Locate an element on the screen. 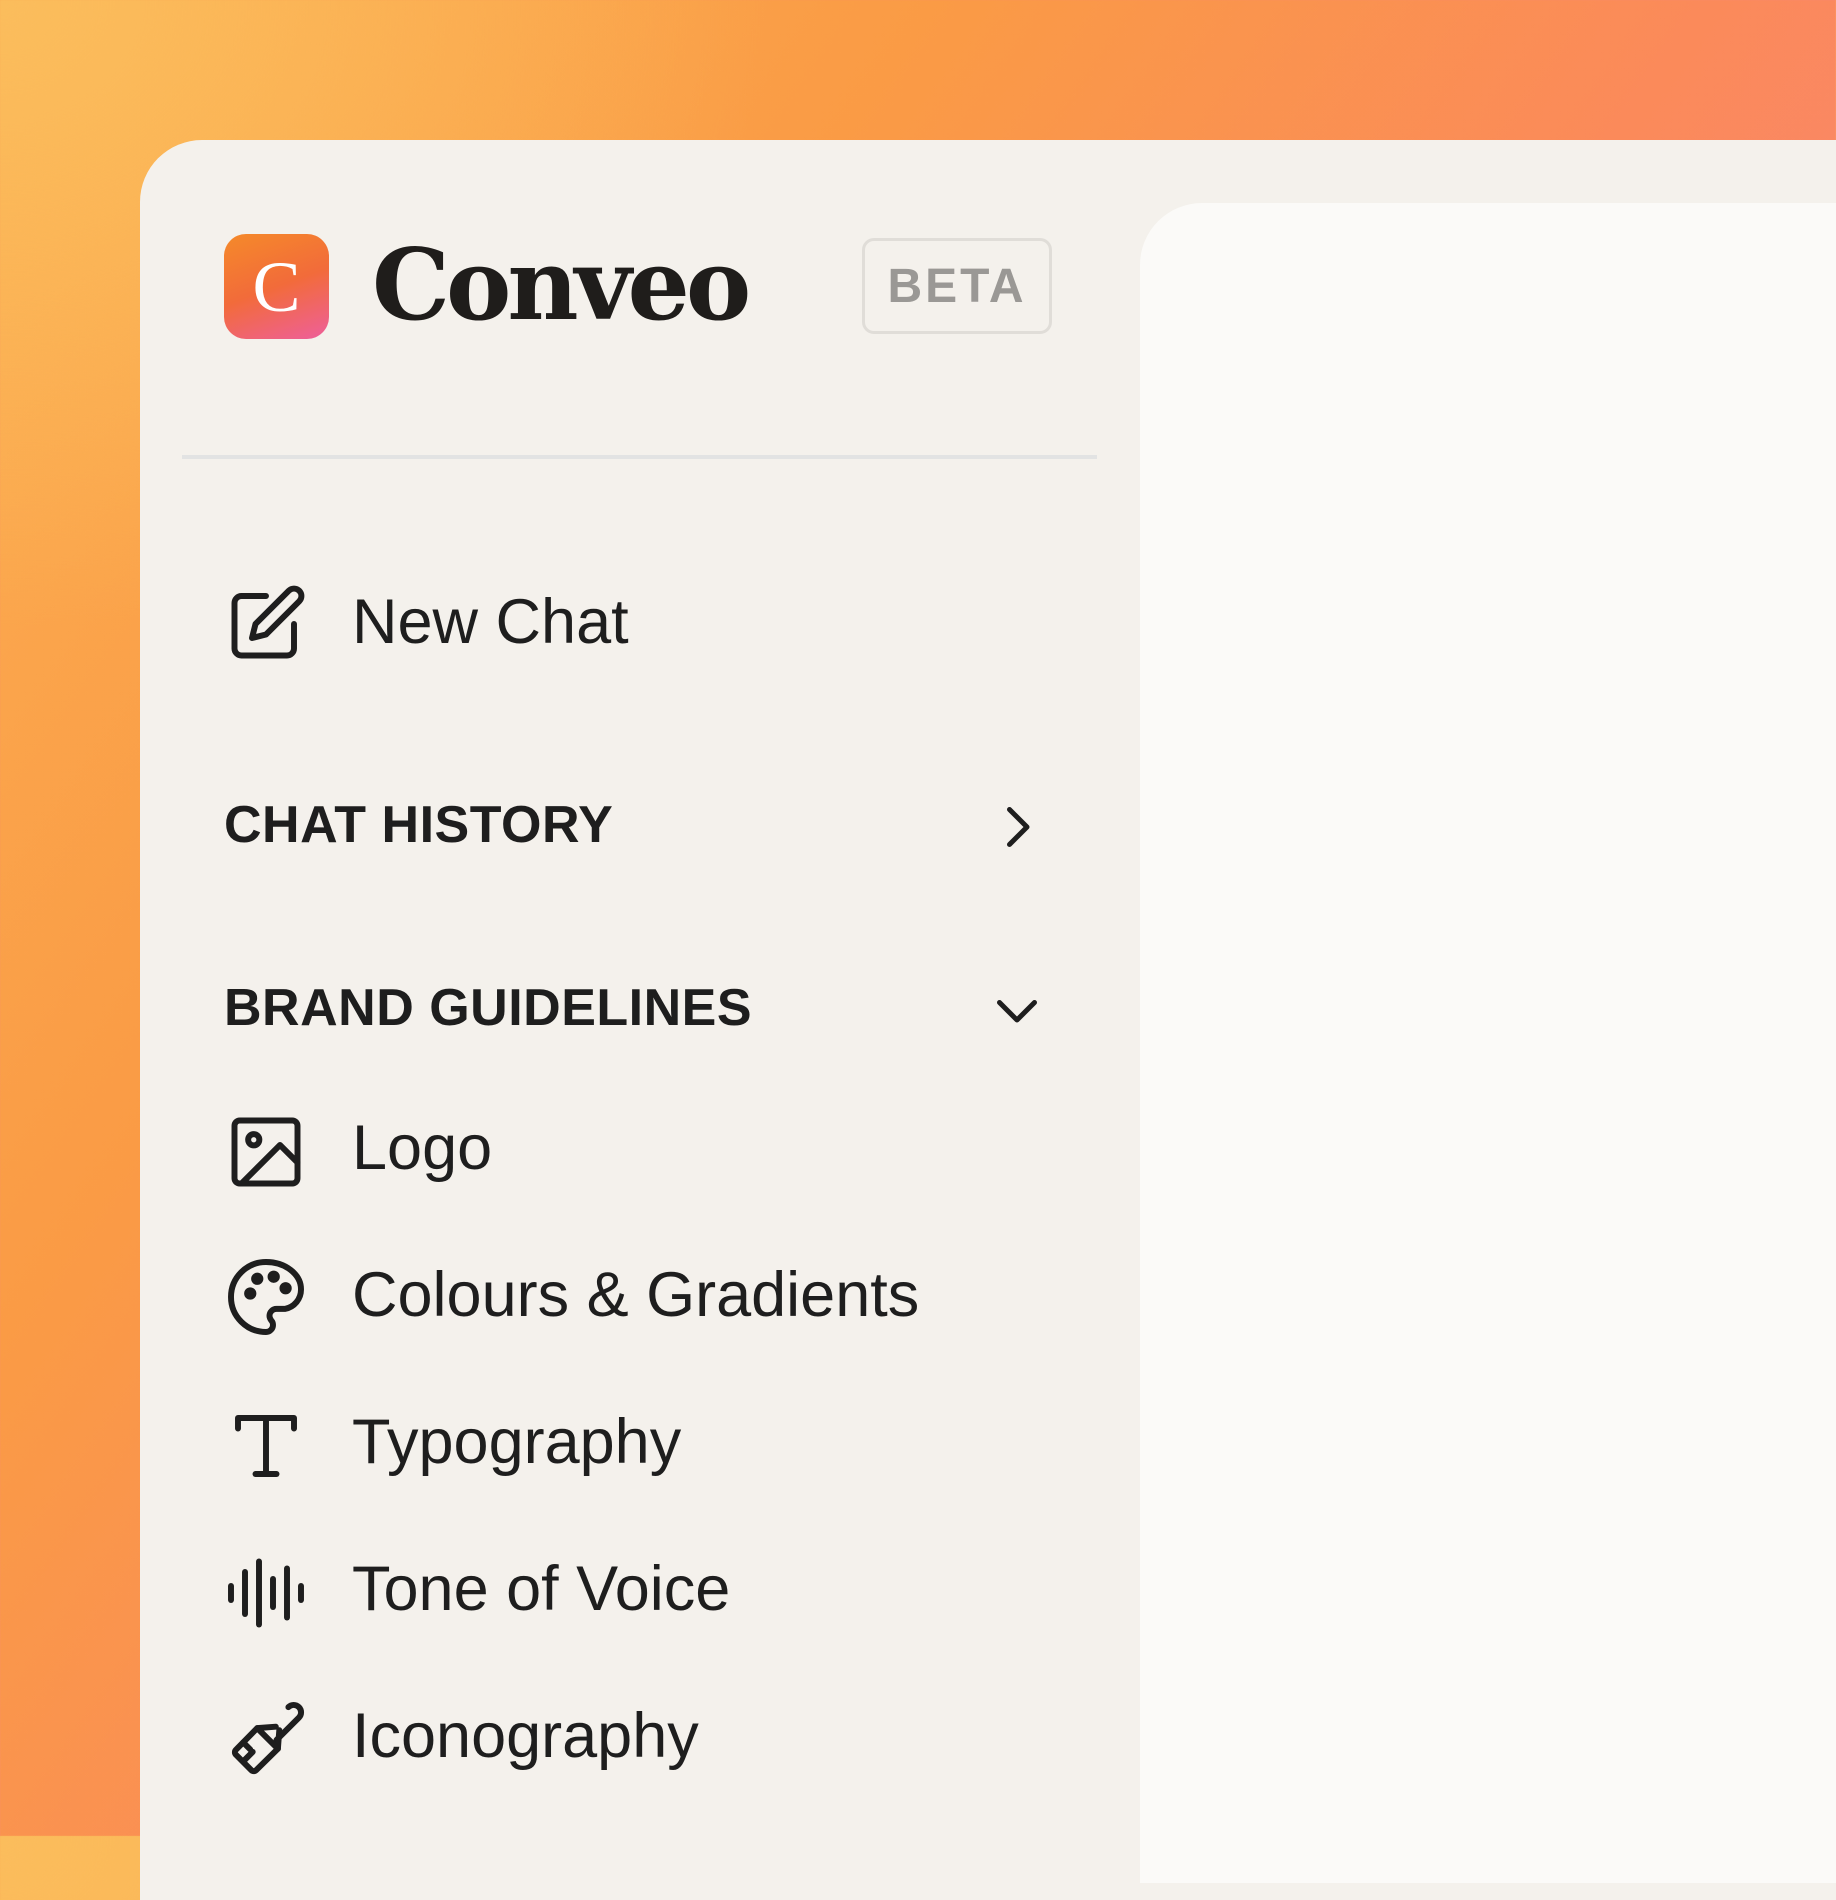  brand-guidelines-toggle: BRAND GUIDELINES is located at coordinates (632, 1010).